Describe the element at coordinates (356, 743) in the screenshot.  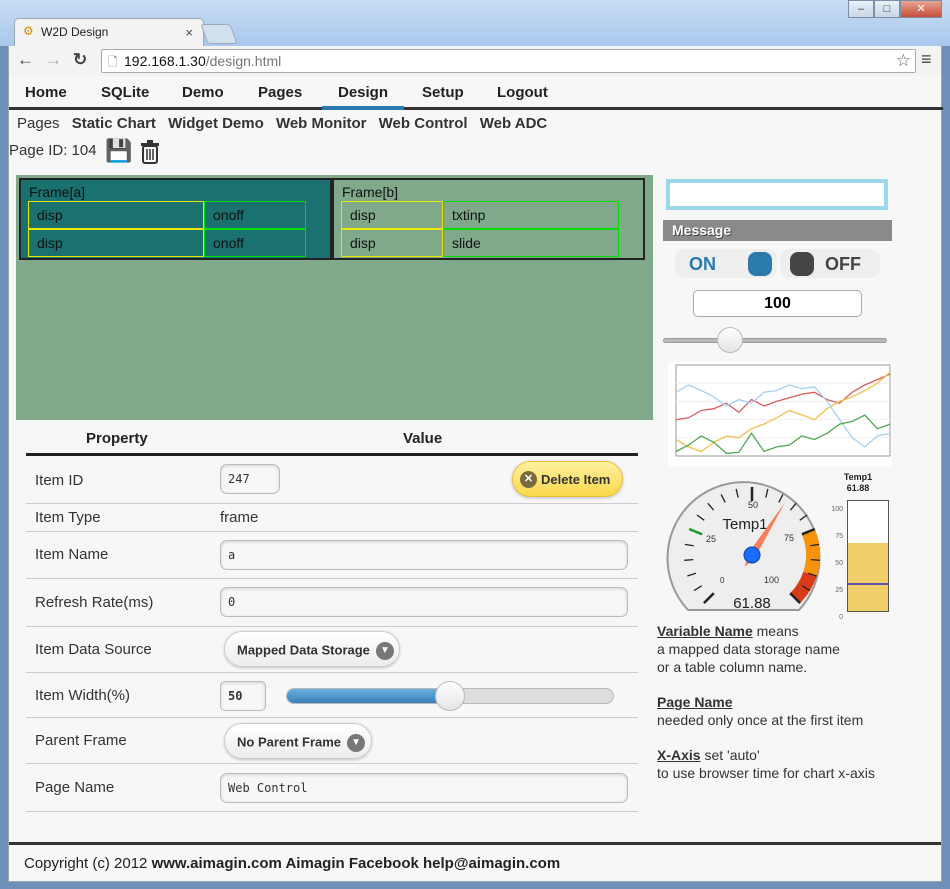
I see `chevron-down-icon: ▼` at that location.